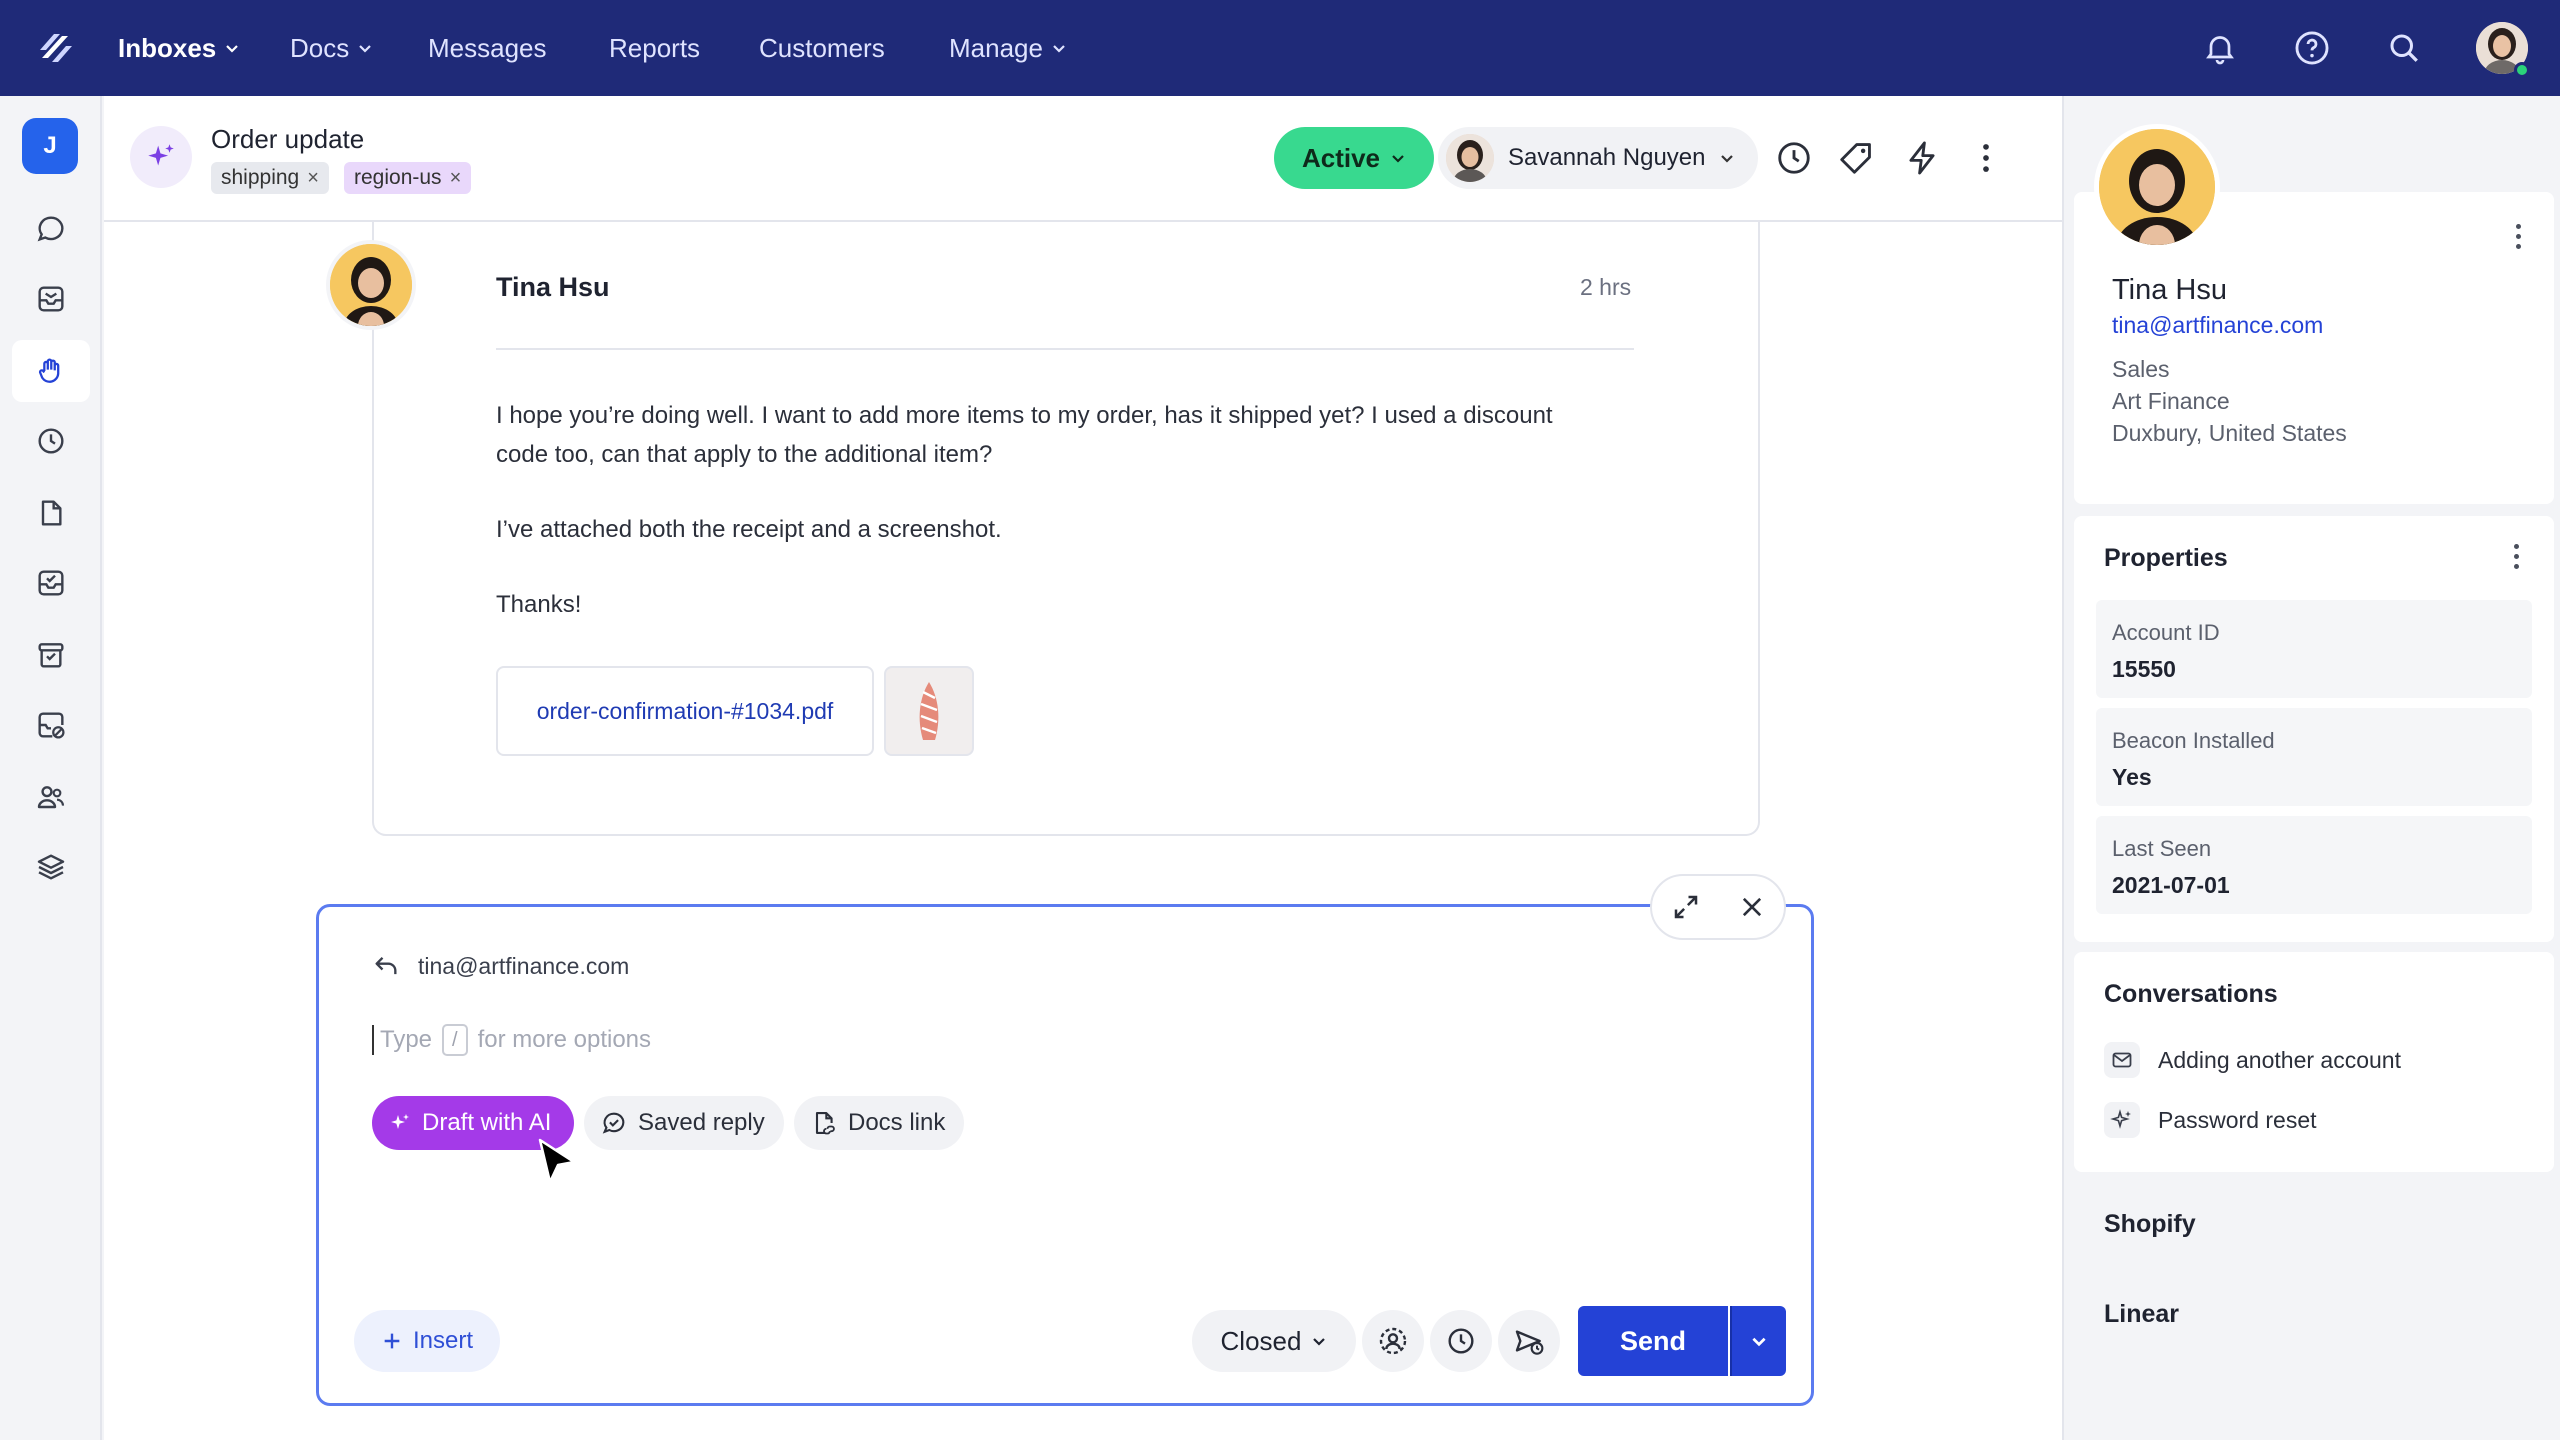 This screenshot has width=2560, height=1440. I want to click on property-value: 15550, so click(2144, 669).